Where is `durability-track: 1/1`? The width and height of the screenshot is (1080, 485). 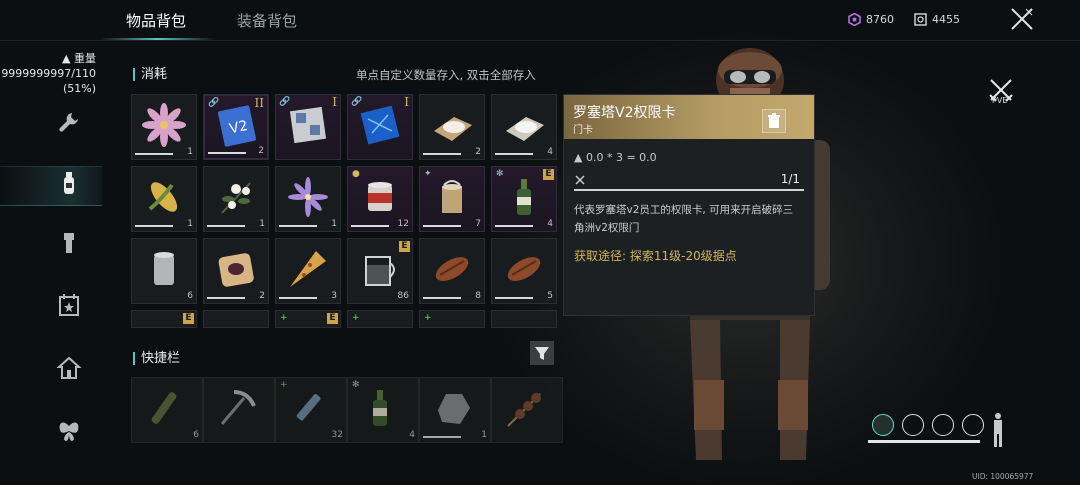
durability-track: 1/1 is located at coordinates (689, 181).